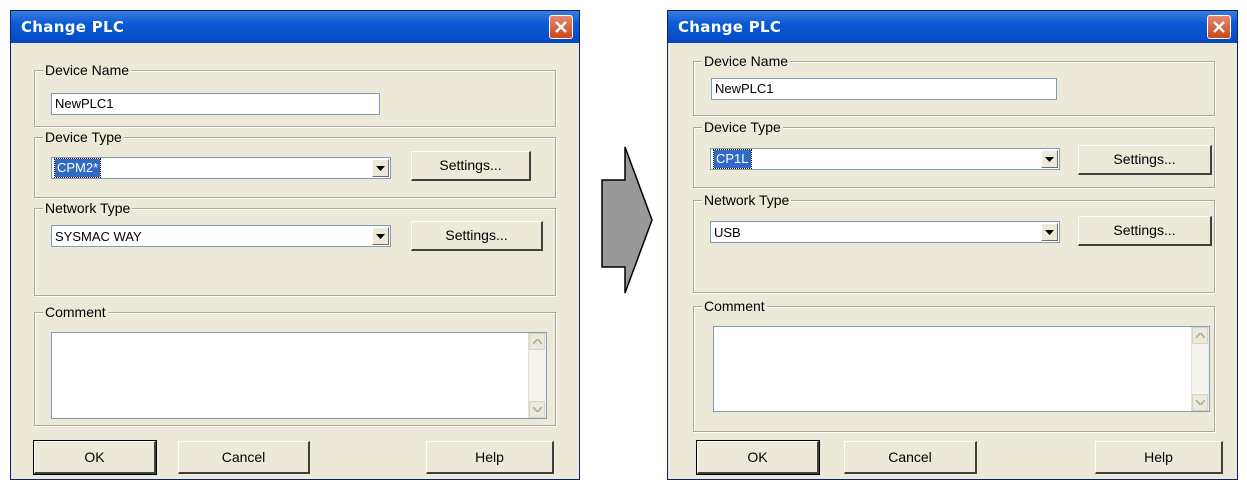 The image size is (1247, 480). What do you see at coordinates (221, 236) in the screenshot?
I see `network-type-select: SYSMAC WAY` at bounding box center [221, 236].